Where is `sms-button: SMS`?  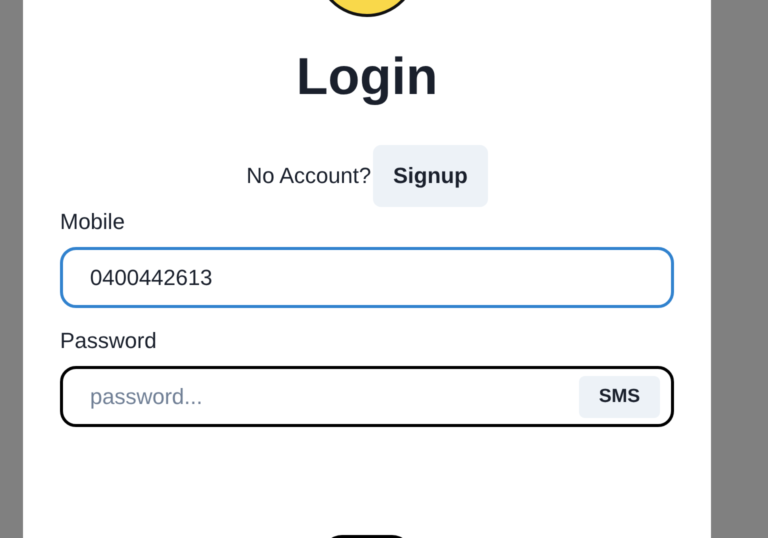
sms-button: SMS is located at coordinates (619, 397).